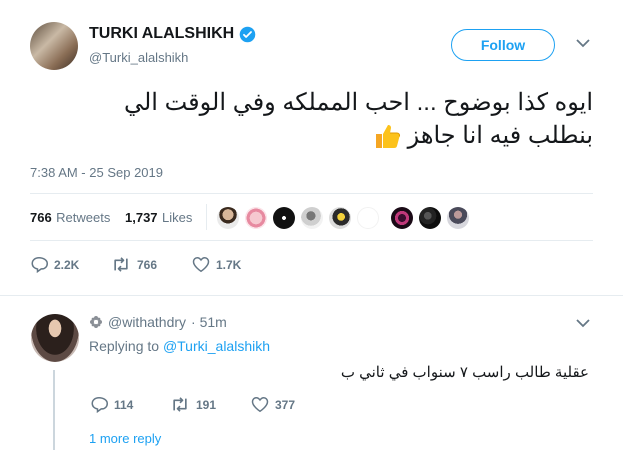  What do you see at coordinates (83, 217) in the screenshot?
I see `retweets-label: Retweets` at bounding box center [83, 217].